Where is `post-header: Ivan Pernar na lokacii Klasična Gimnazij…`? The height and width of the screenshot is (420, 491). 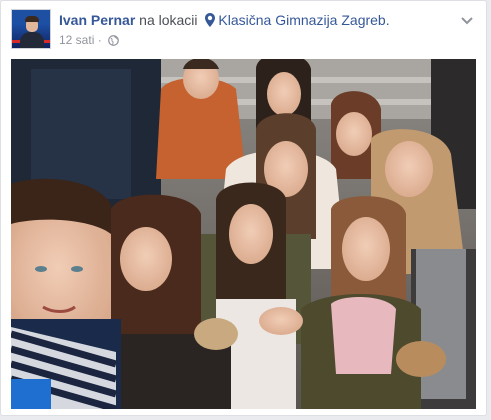 post-header: Ivan Pernar na lokacii Klasična Gimnazij… is located at coordinates (243, 30).